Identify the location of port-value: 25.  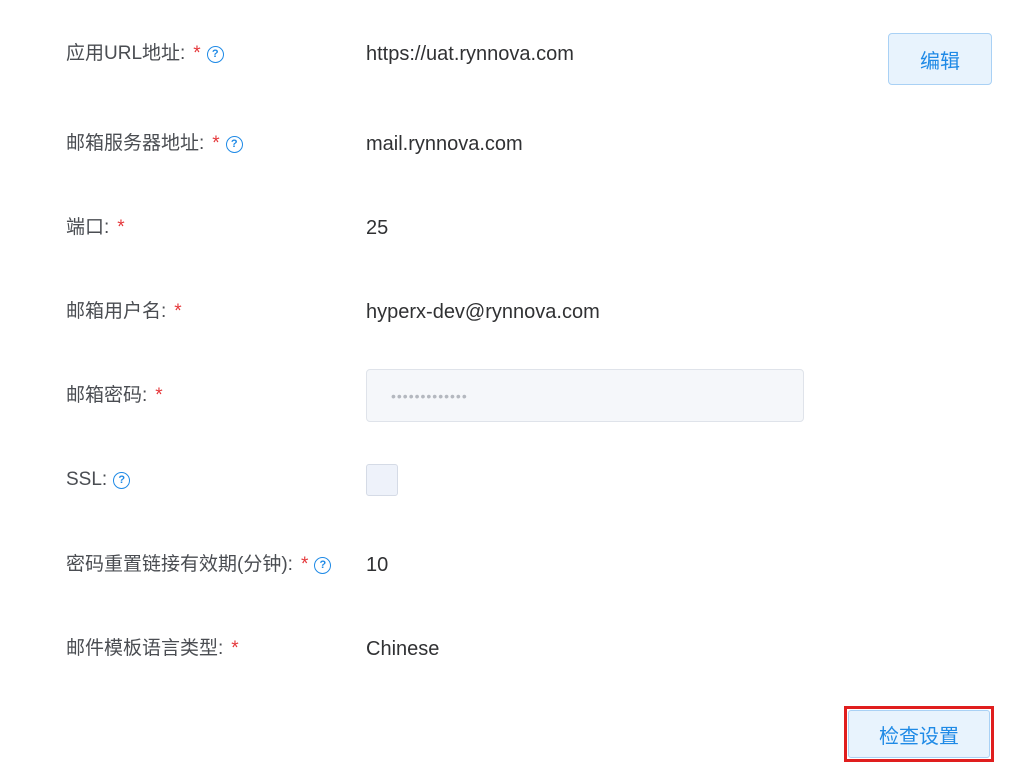
(377, 228).